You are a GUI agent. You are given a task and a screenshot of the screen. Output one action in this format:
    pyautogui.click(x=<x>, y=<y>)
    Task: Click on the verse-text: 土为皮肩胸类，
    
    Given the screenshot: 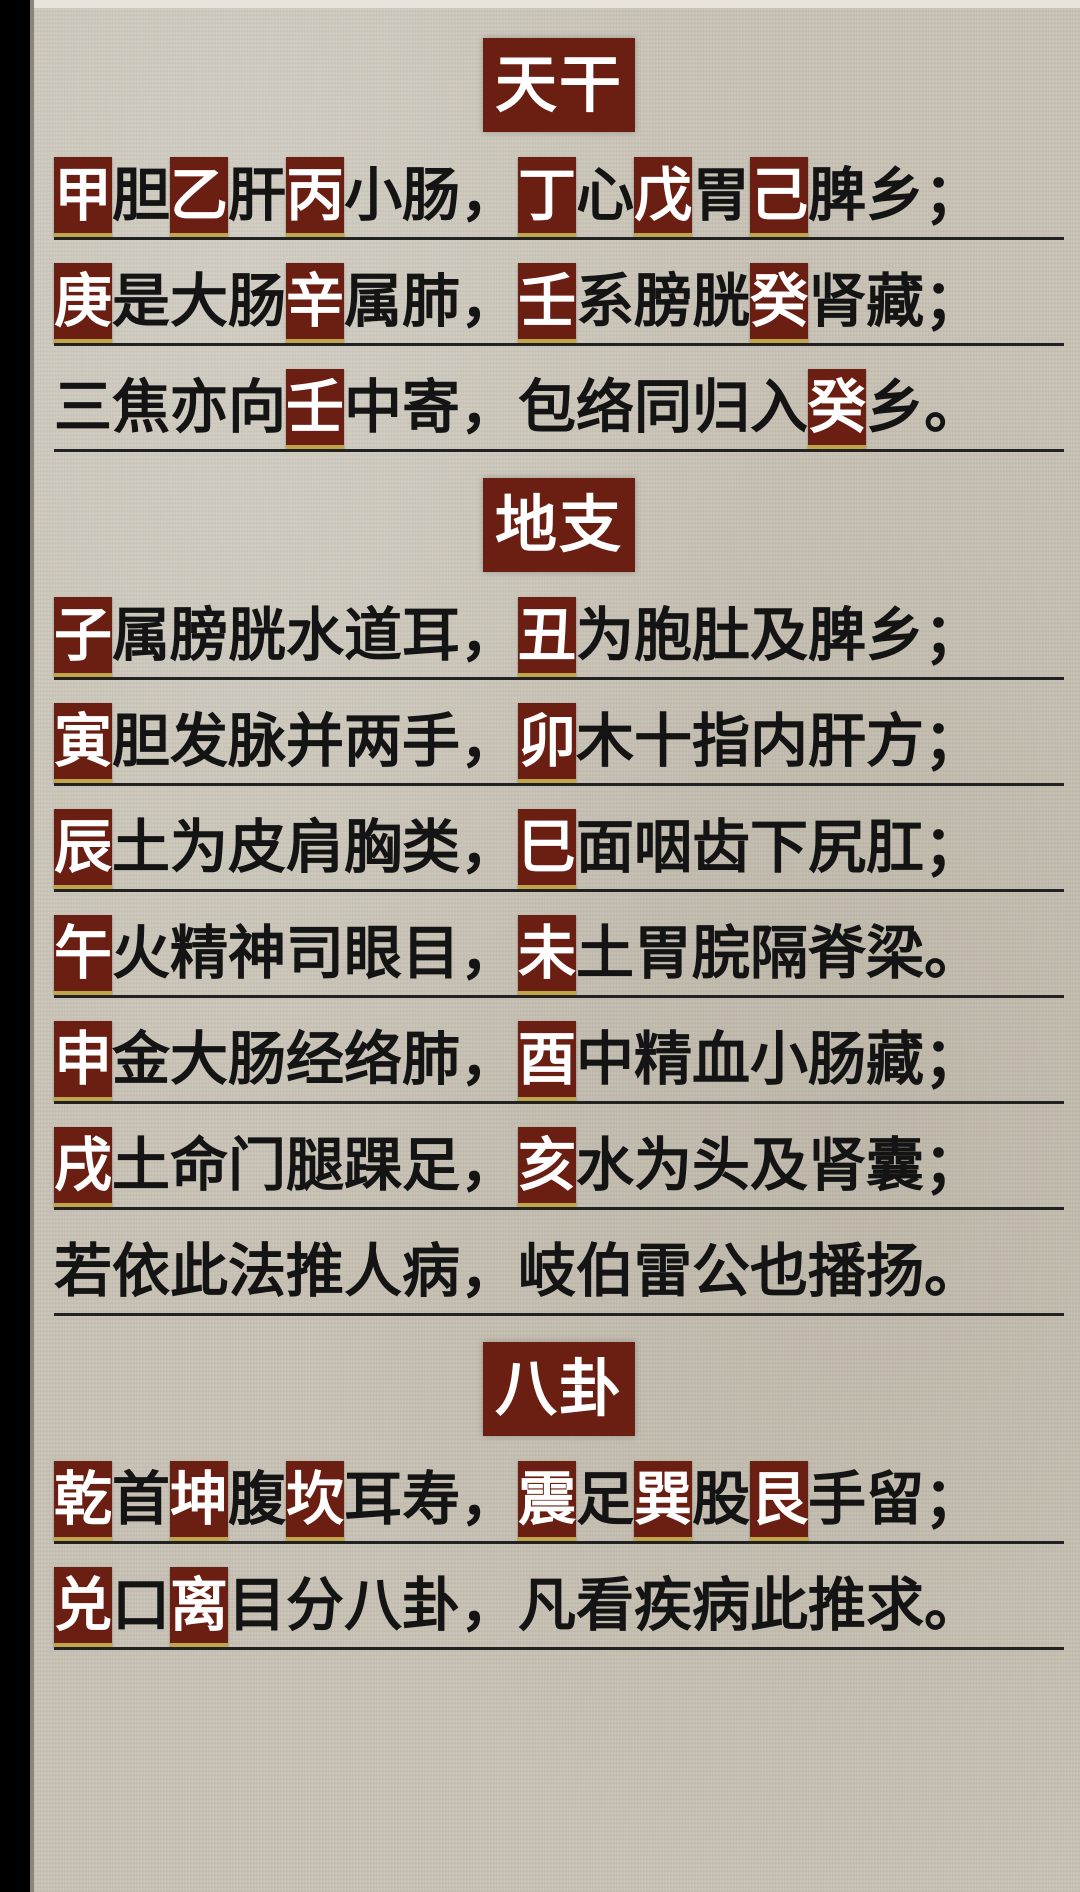 What is the action you would take?
    pyautogui.click(x=315, y=847)
    